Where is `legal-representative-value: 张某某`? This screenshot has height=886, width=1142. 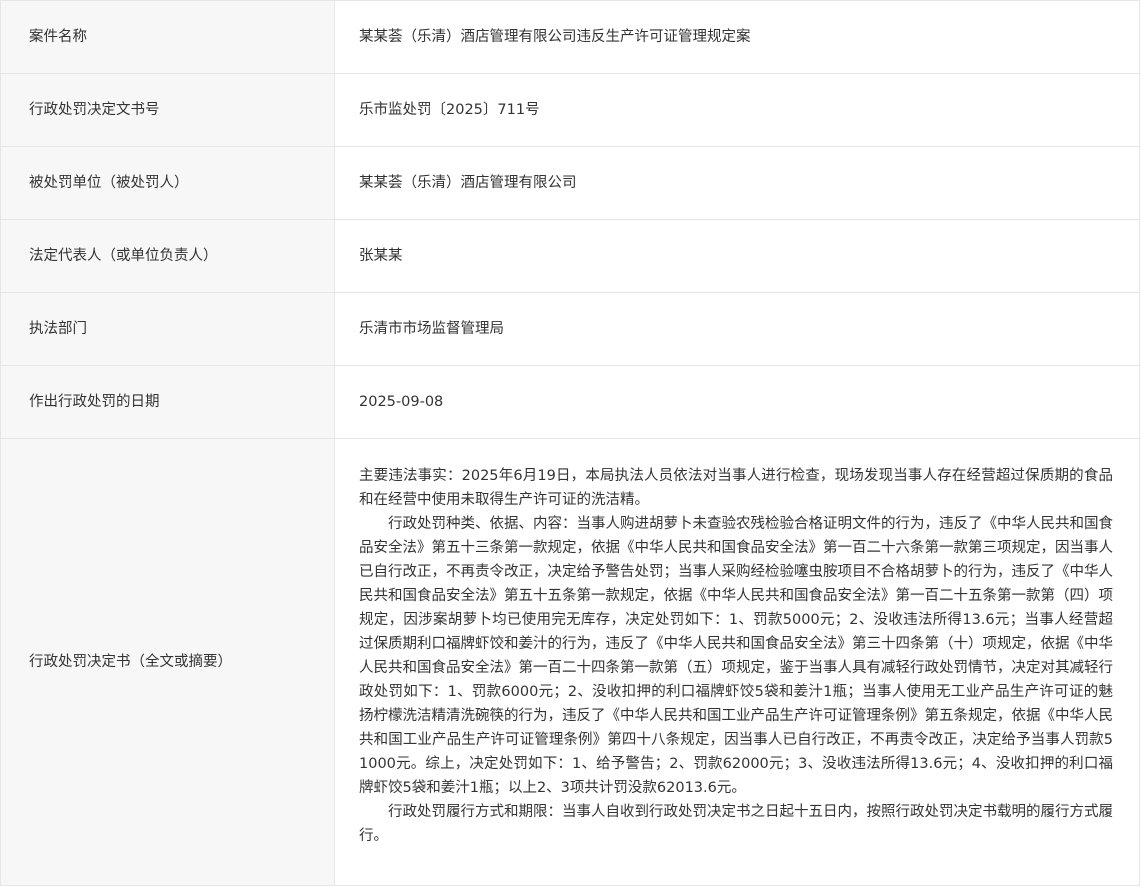
legal-representative-value: 张某某 is located at coordinates (737, 256).